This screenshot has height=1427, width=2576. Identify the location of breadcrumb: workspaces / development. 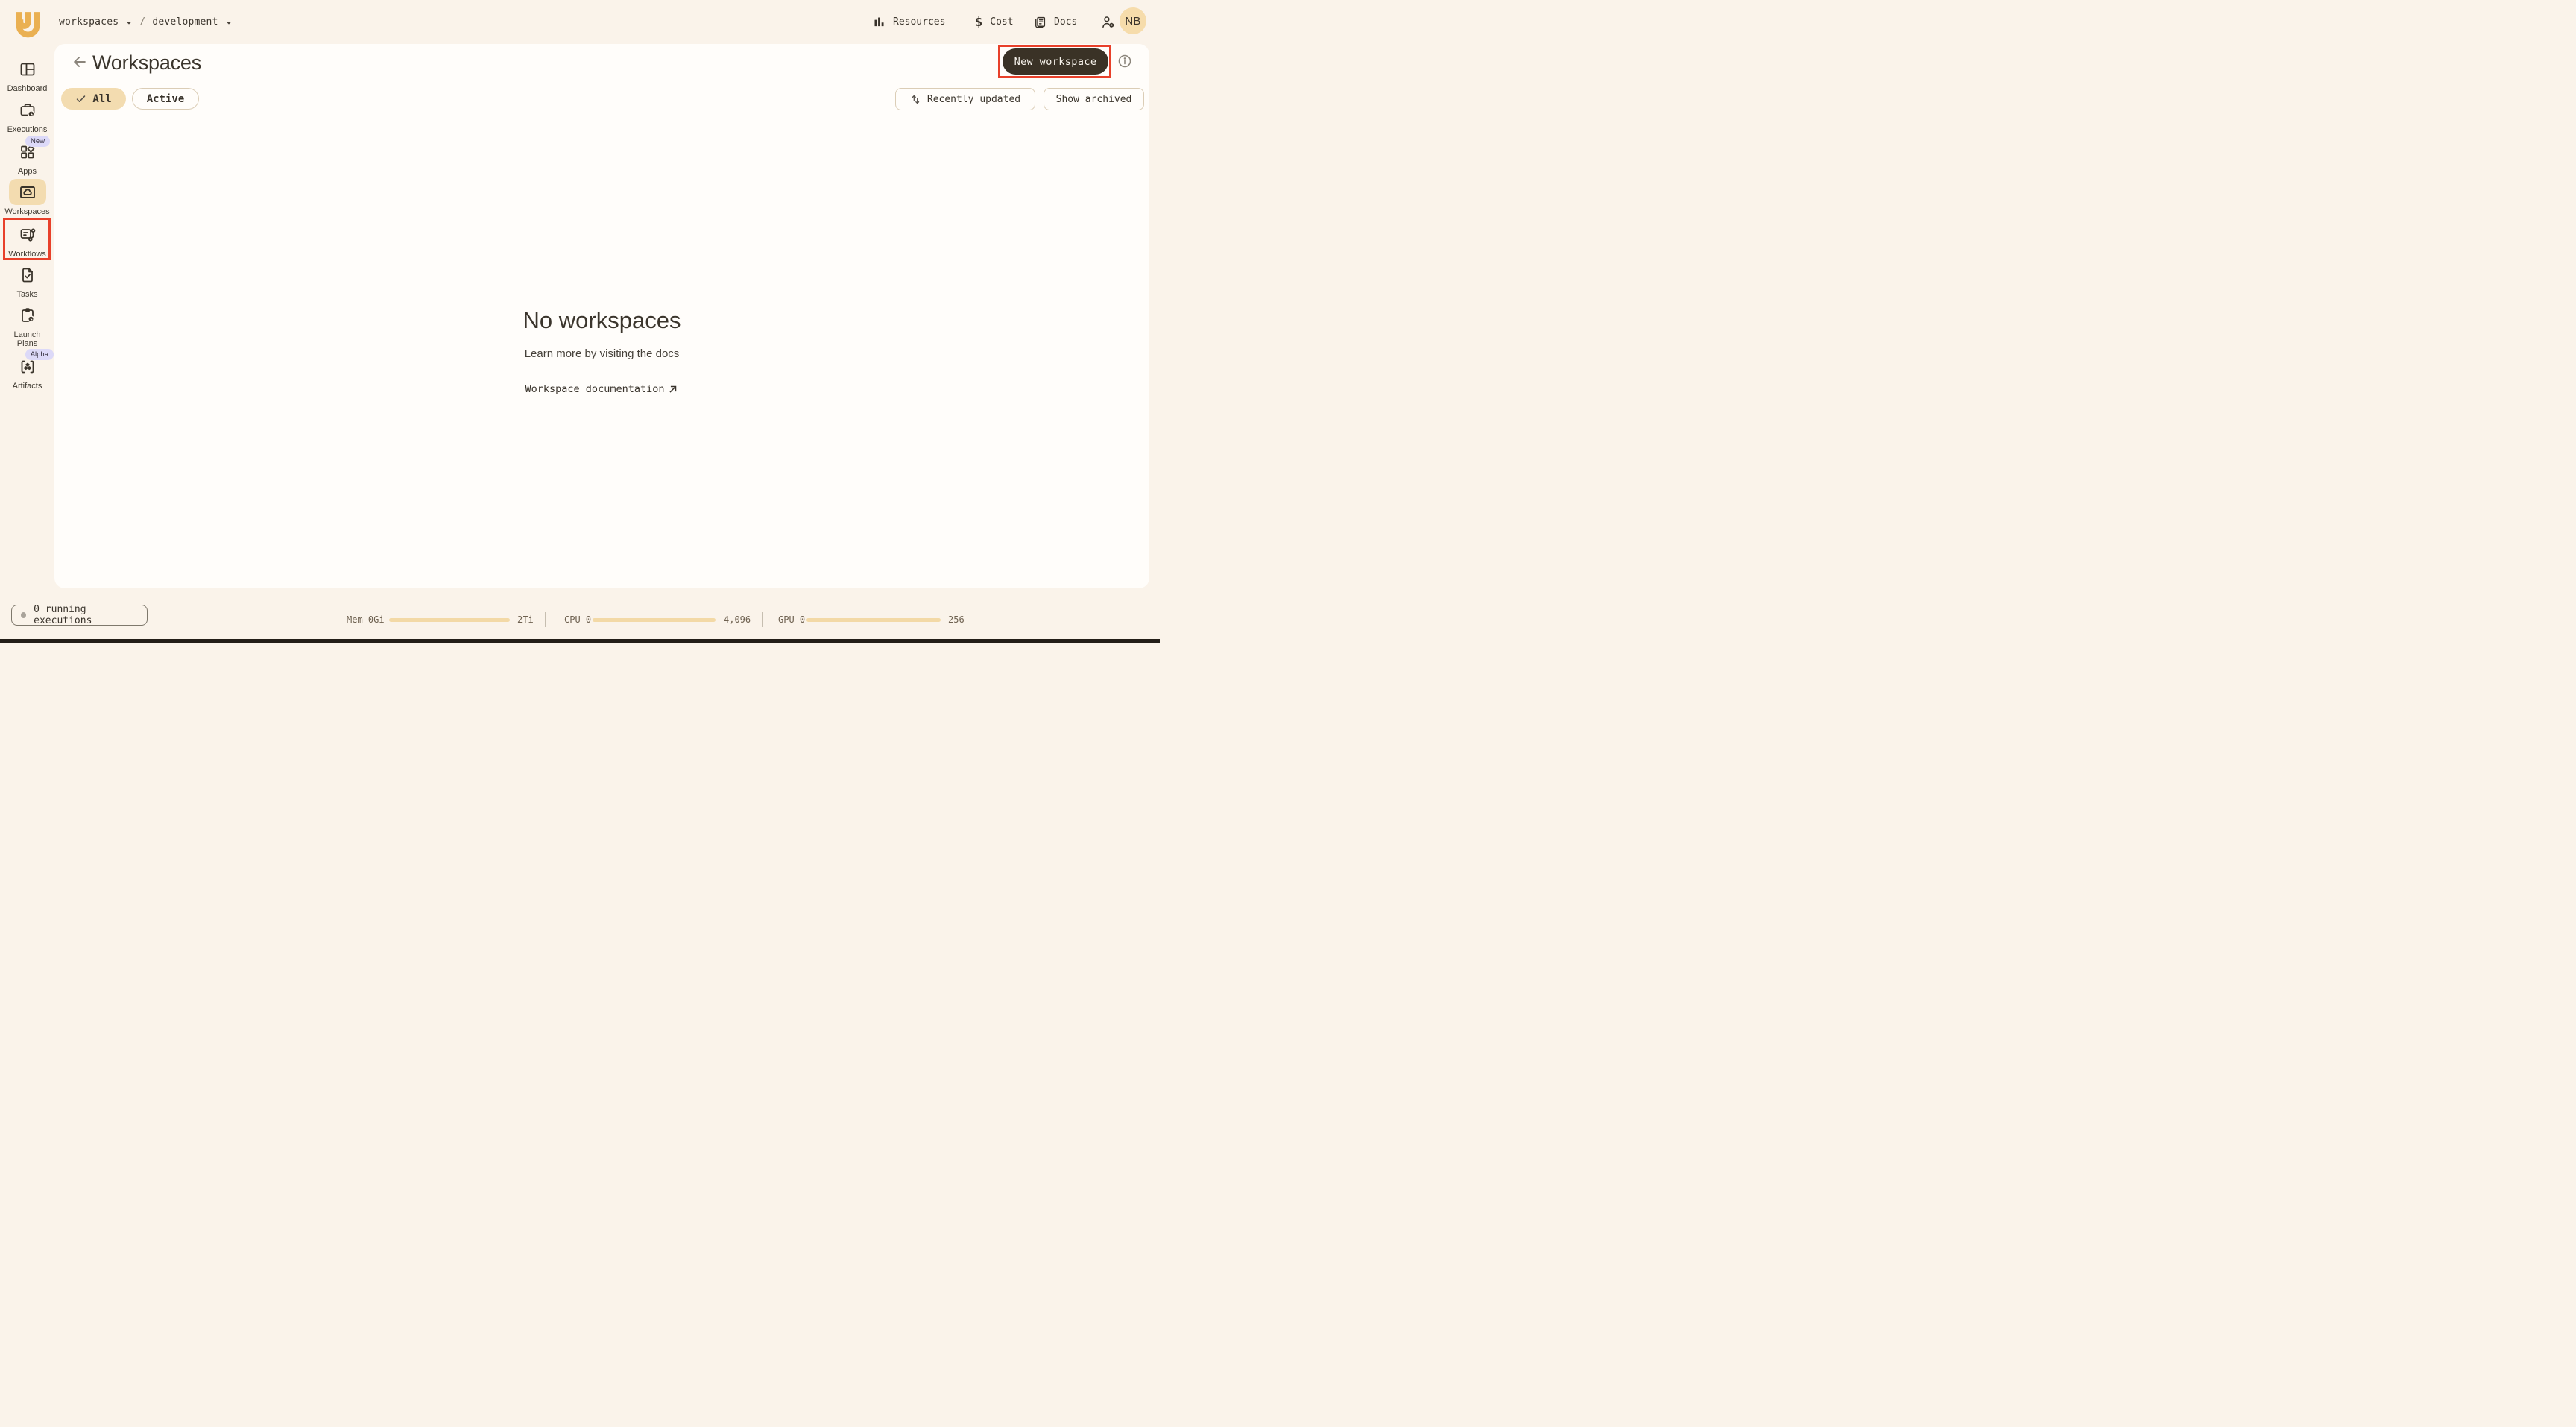
(146, 22).